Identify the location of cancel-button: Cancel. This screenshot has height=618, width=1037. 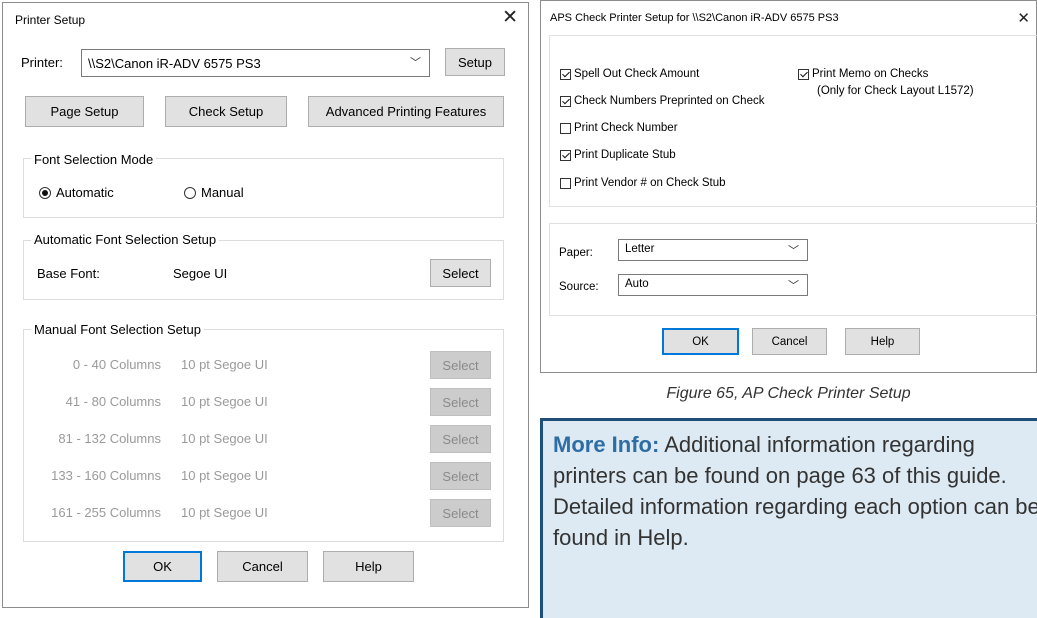
(262, 566).